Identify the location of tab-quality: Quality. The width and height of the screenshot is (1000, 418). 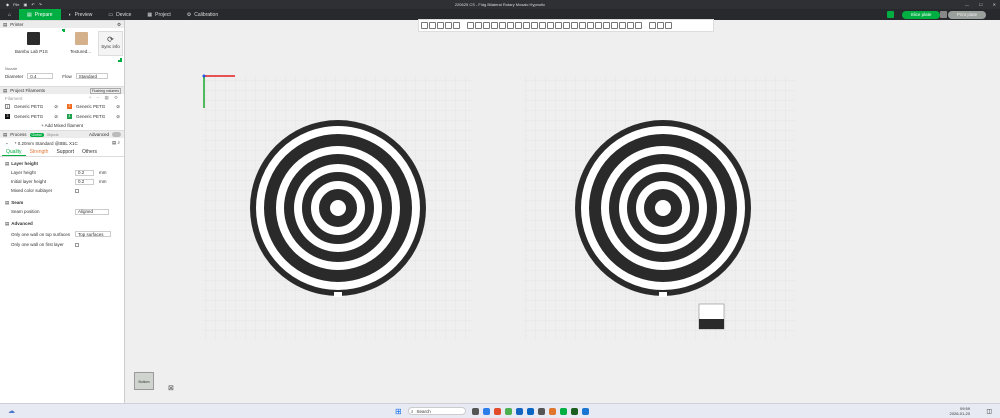
(14, 152).